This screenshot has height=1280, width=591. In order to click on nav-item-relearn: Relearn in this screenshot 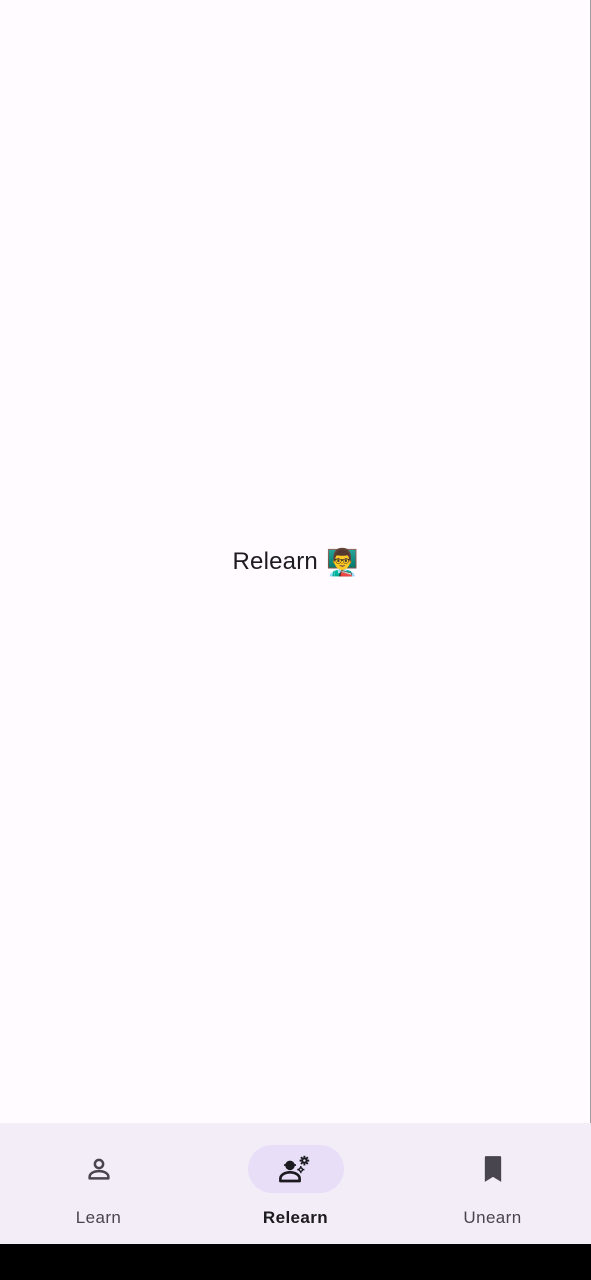, I will do `click(295, 1183)`.